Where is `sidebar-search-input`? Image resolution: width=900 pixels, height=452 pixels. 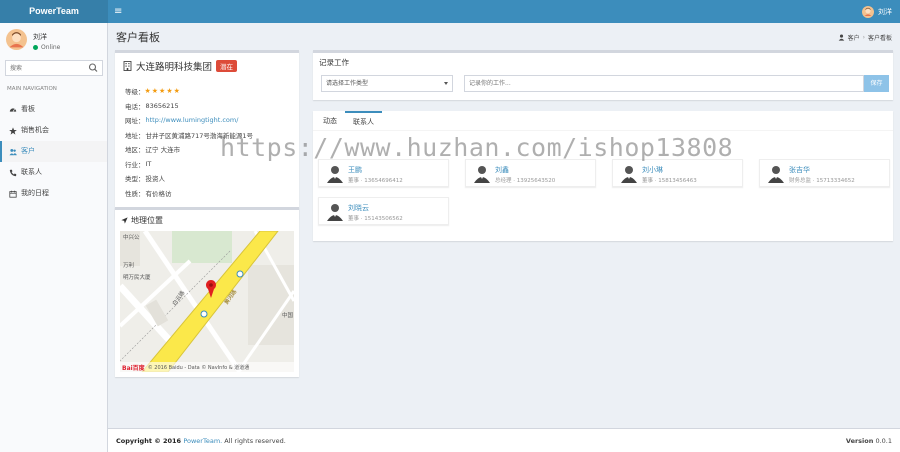
sidebar-search-input is located at coordinates (45, 68).